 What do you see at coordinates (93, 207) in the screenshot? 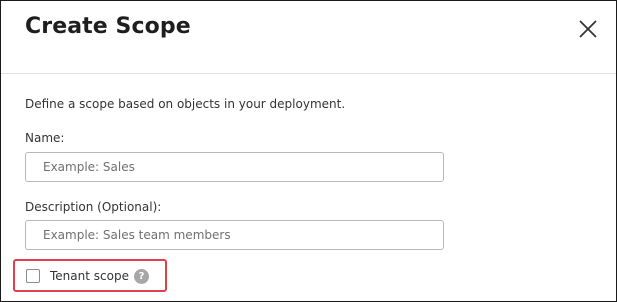
I see `description-label: Description (Optional):` at bounding box center [93, 207].